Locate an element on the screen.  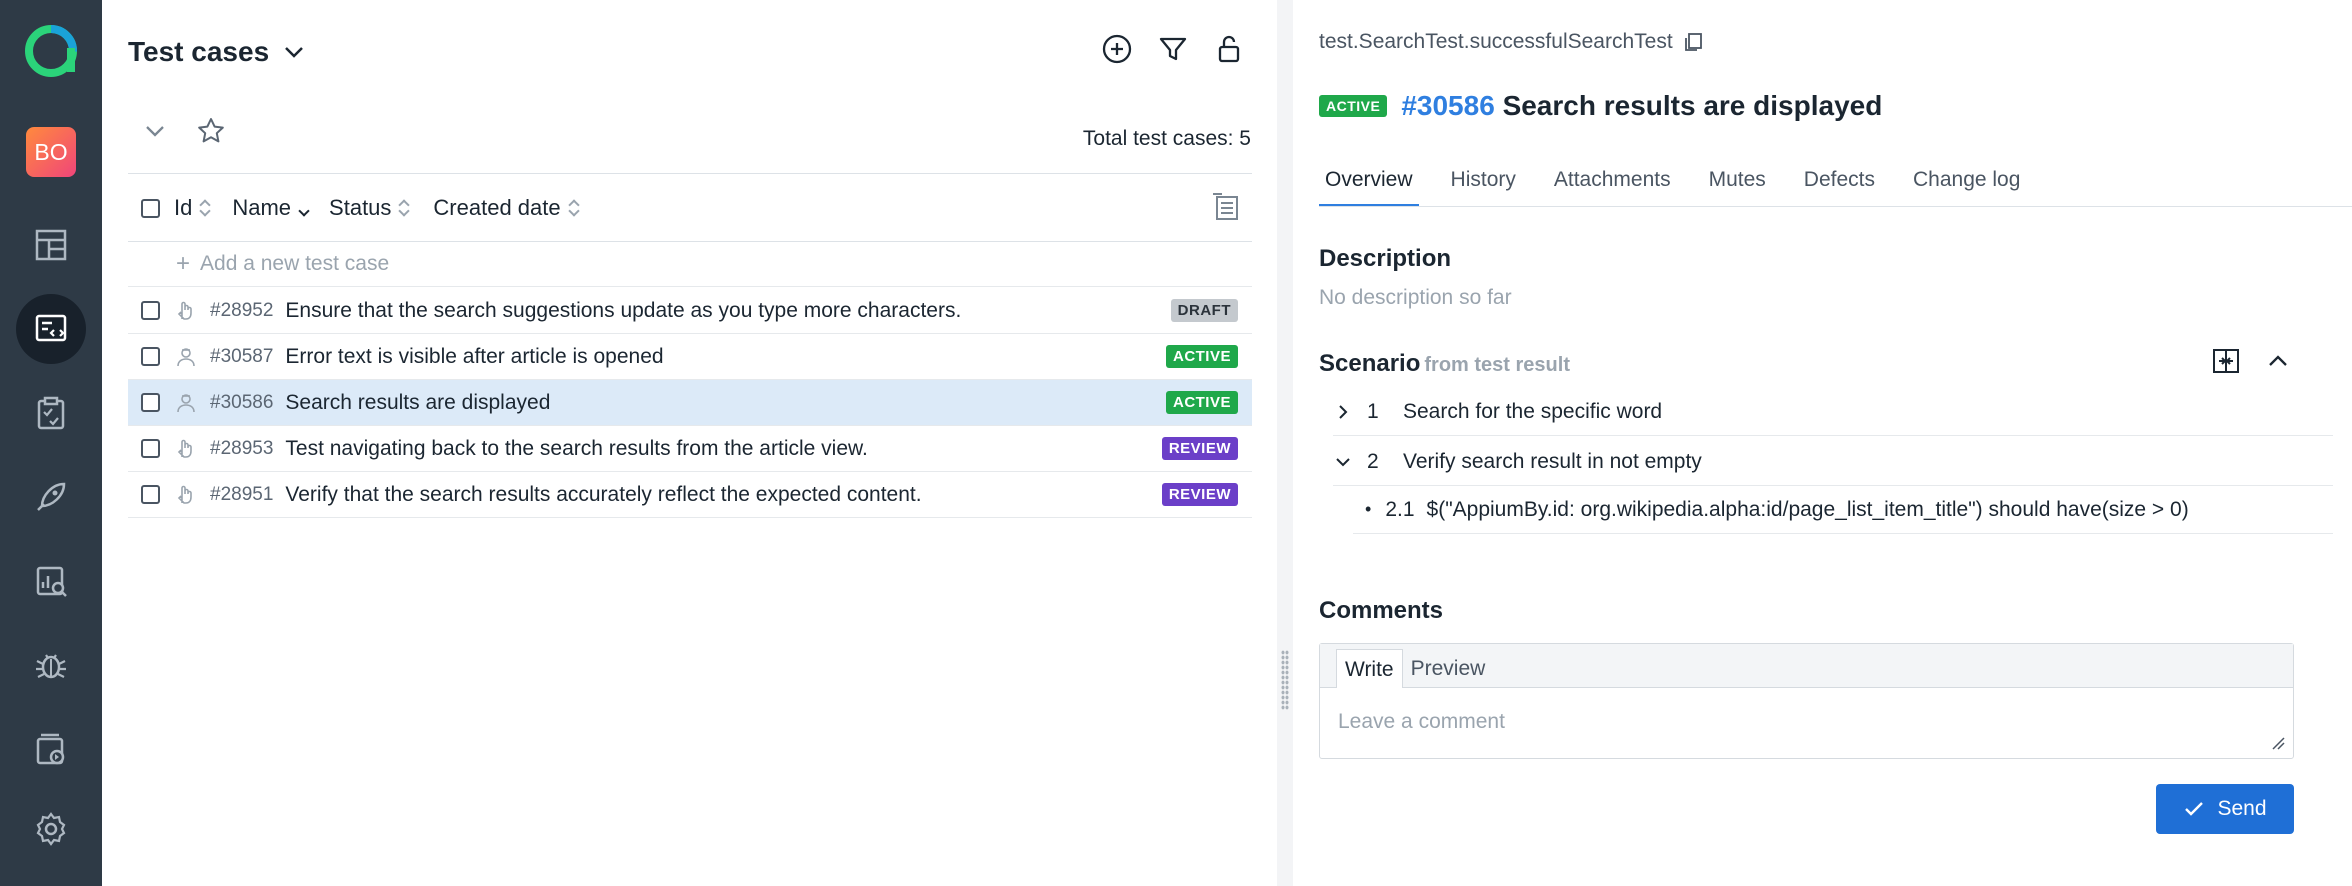
description-title: Description is located at coordinates (1385, 258).